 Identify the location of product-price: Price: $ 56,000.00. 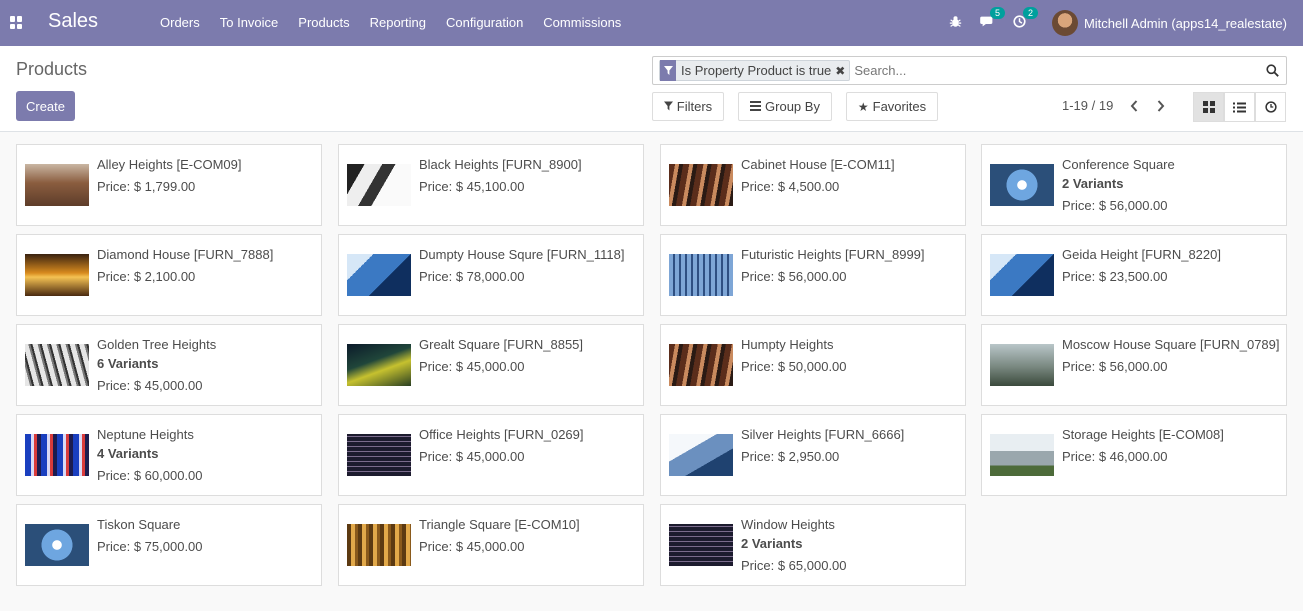
(794, 276).